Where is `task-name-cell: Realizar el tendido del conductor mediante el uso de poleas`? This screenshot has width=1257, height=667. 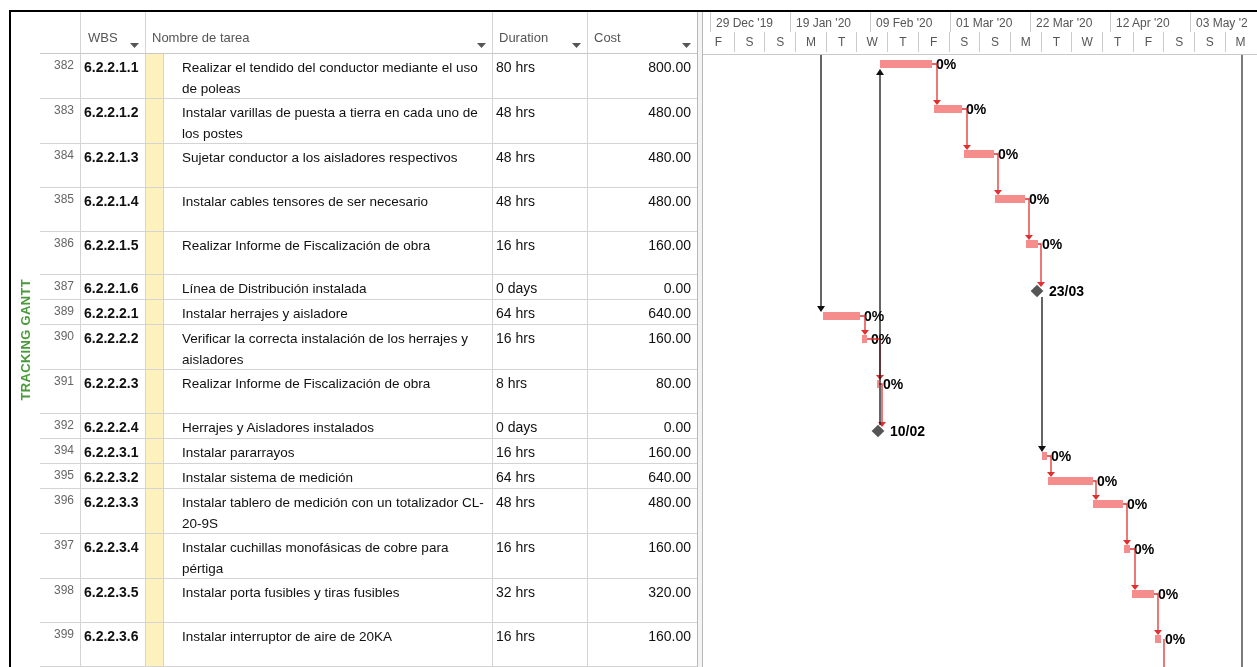
task-name-cell: Realizar el tendido del conductor mediante el uso de poleas is located at coordinates (330, 77).